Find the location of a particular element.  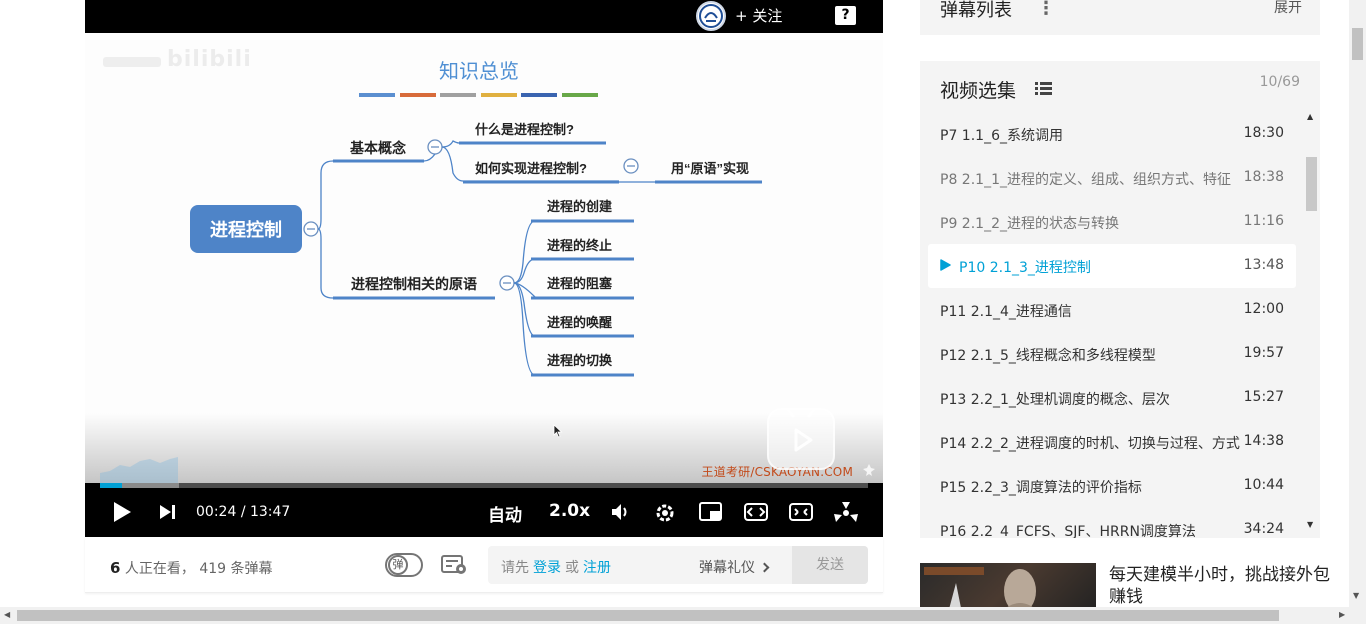

now-playing-icon is located at coordinates (945, 265).